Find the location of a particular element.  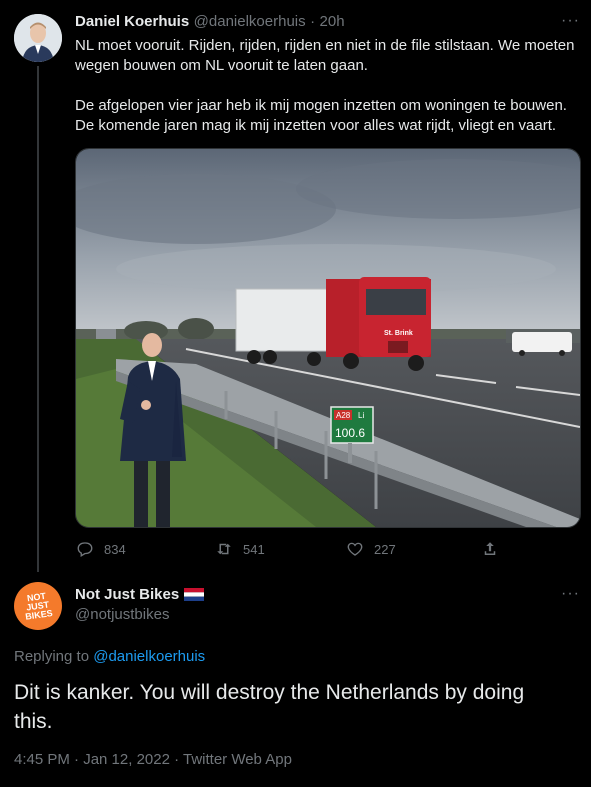

daniel-avatar is located at coordinates (38, 38).